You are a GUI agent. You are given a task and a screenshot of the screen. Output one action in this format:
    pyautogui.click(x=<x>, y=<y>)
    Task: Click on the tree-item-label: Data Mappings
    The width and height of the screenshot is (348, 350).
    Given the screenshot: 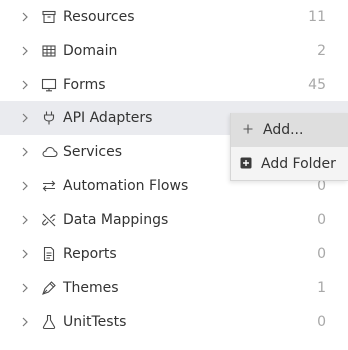 What is the action you would take?
    pyautogui.click(x=116, y=220)
    